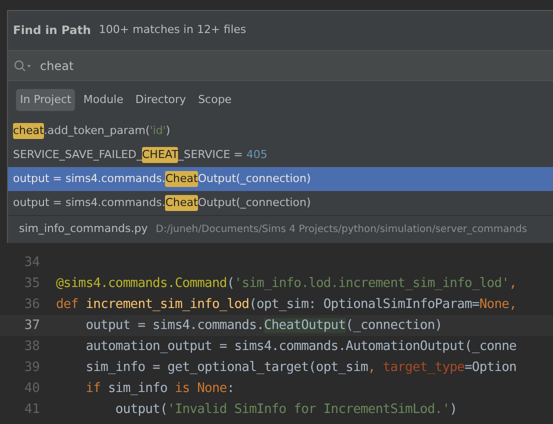  What do you see at coordinates (31, 283) in the screenshot?
I see `line-number: 35` at bounding box center [31, 283].